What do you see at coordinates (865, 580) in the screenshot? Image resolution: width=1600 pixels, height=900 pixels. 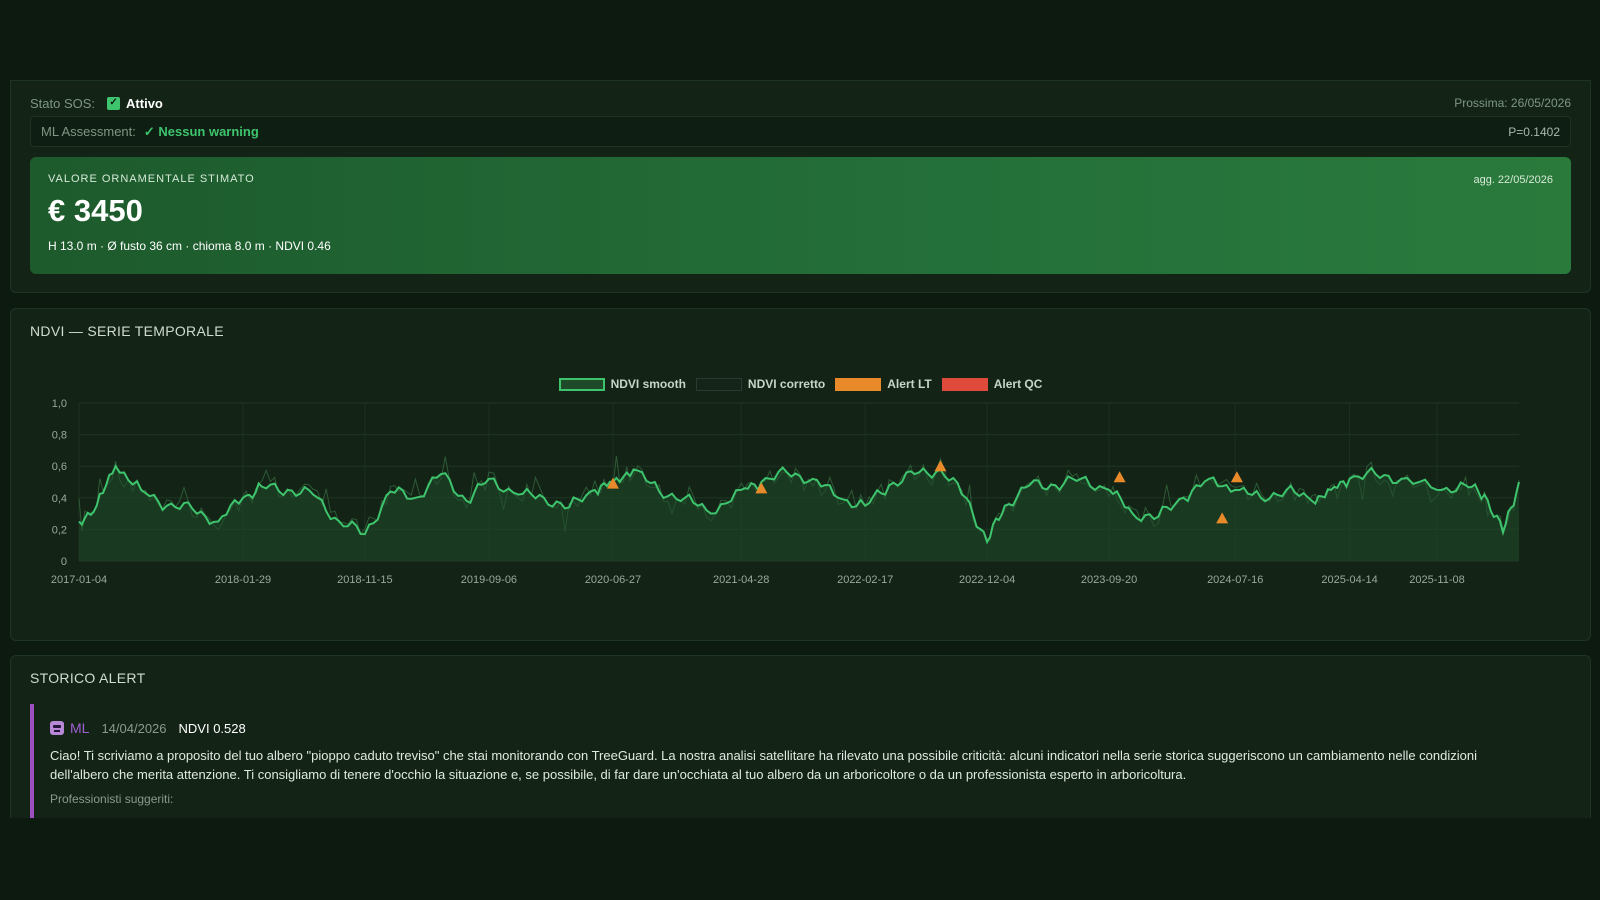 I see `x-tick-label: 2022-02-17` at bounding box center [865, 580].